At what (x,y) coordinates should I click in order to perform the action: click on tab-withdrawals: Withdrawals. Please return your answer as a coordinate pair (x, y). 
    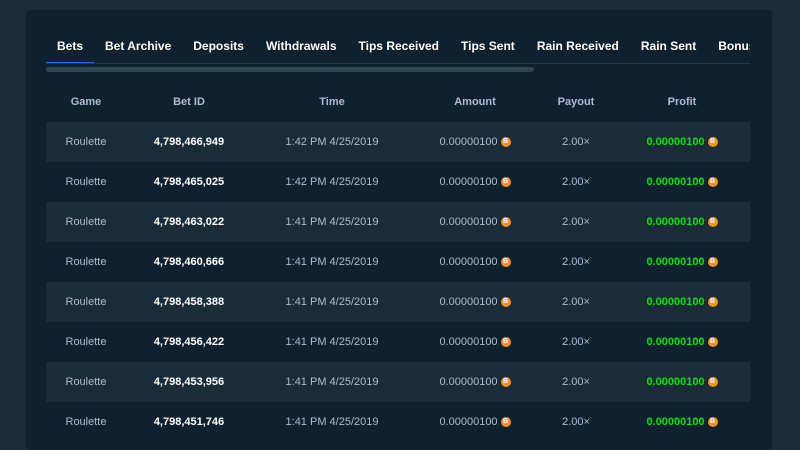
    Looking at the image, I should click on (301, 48).